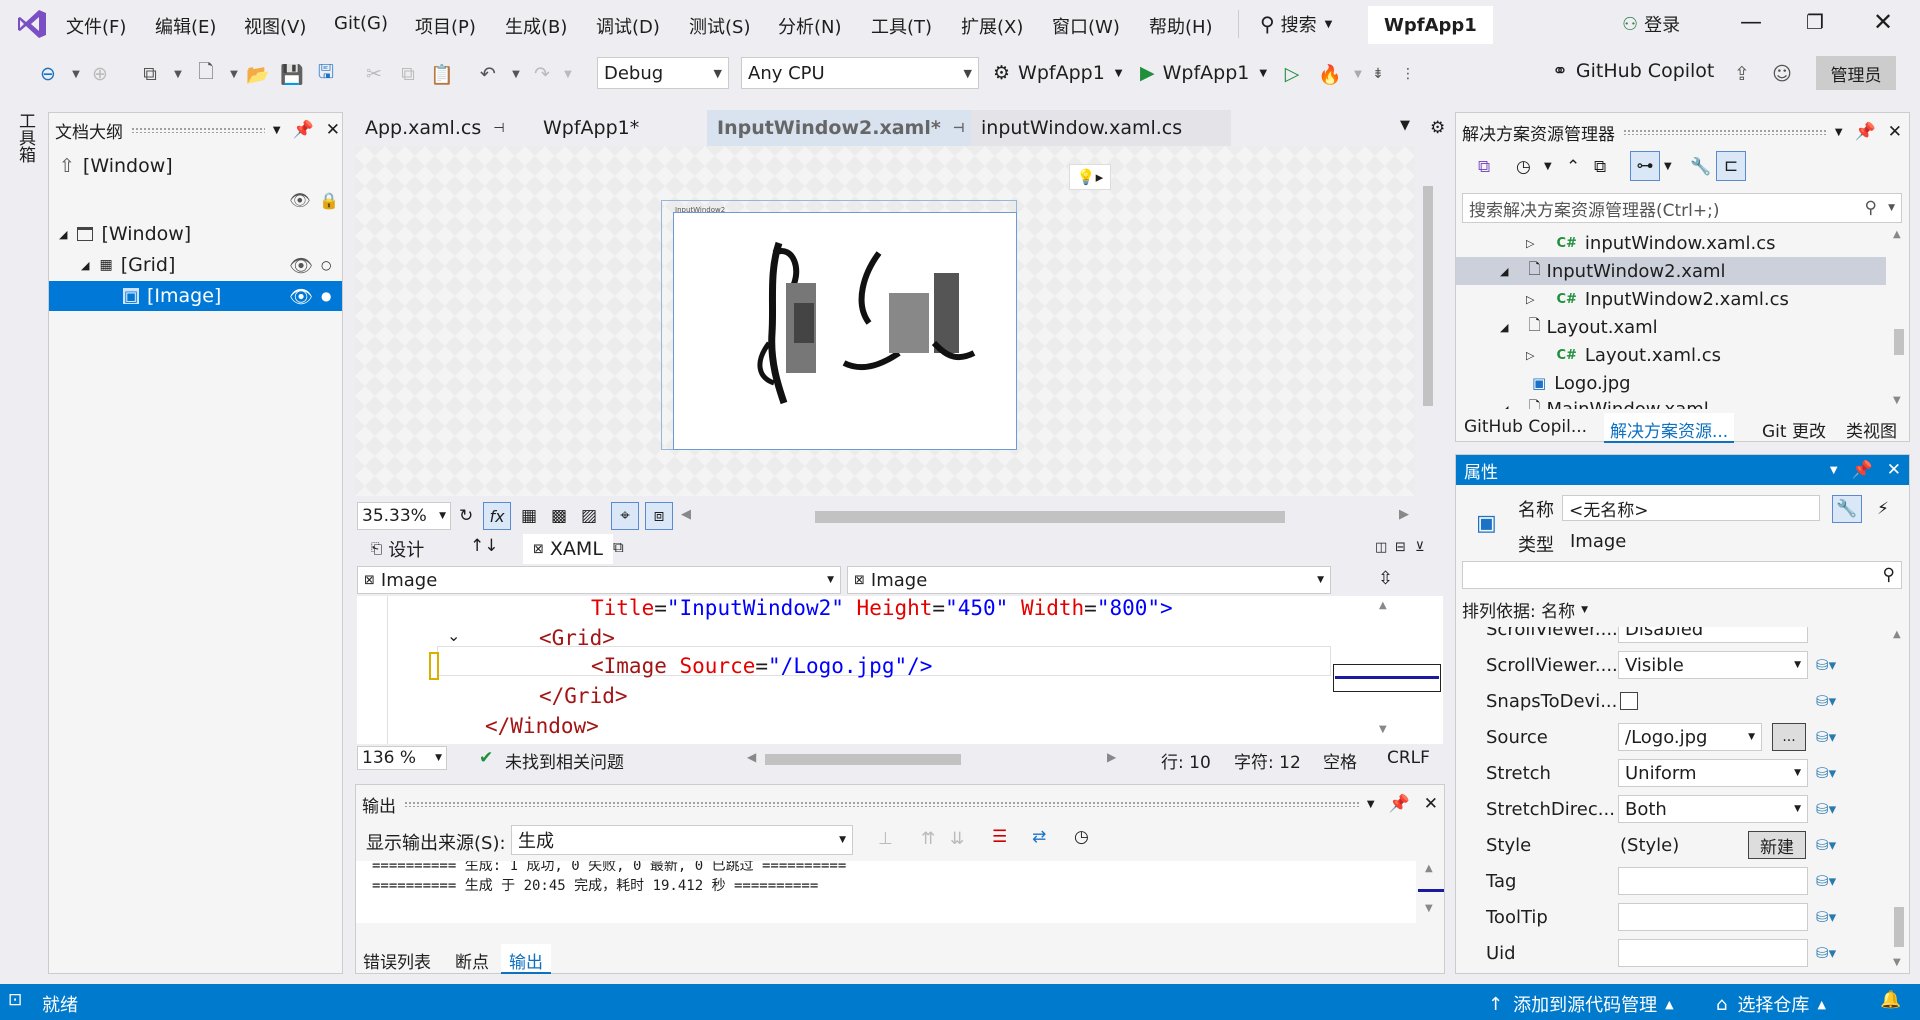  I want to click on toolbox-tab: 工具箱, so click(23, 137).